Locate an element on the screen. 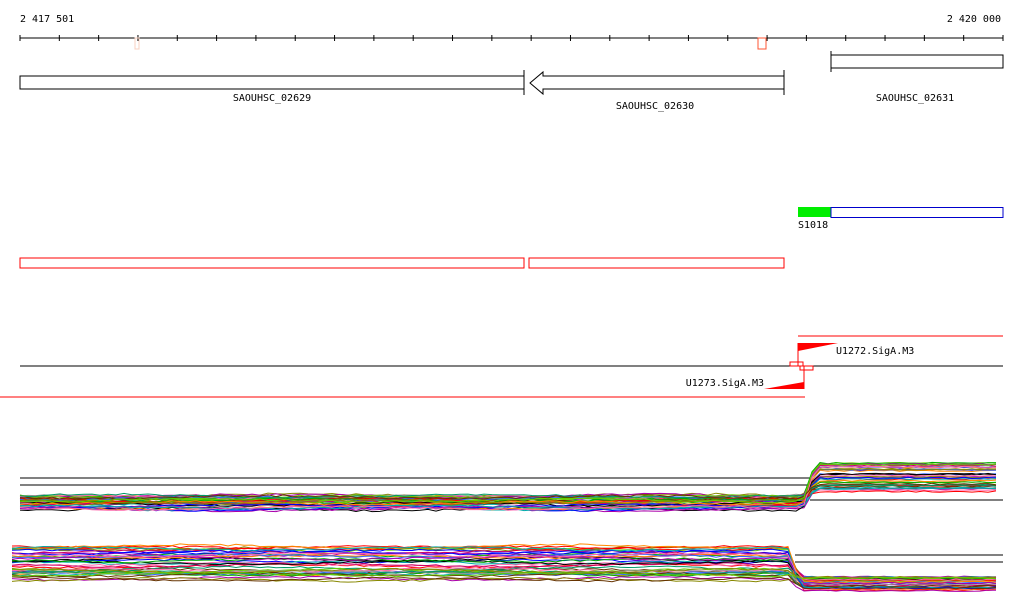 Image resolution: width=1024 pixels, height=611 pixels. segment-outline is located at coordinates (917, 212).